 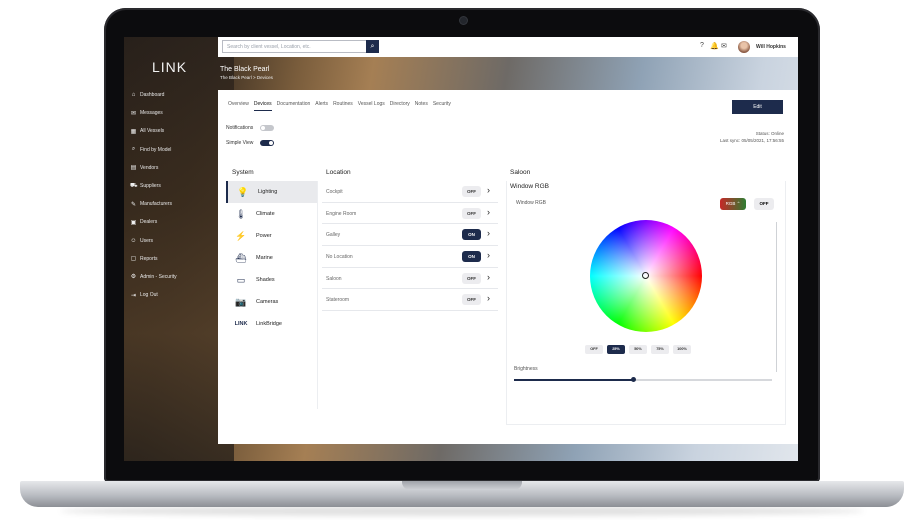 I want to click on system-item-lighting: 💡 Lighting, so click(x=271, y=192).